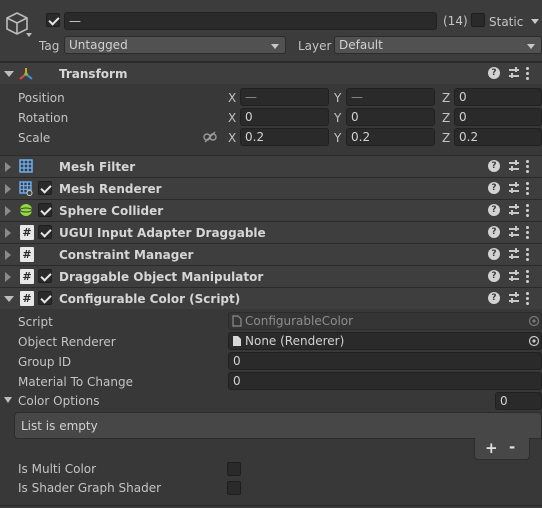 The image size is (542, 508). Describe the element at coordinates (271, 254) in the screenshot. I see `constraint-manager-header: # Constraint Manager ?` at that location.